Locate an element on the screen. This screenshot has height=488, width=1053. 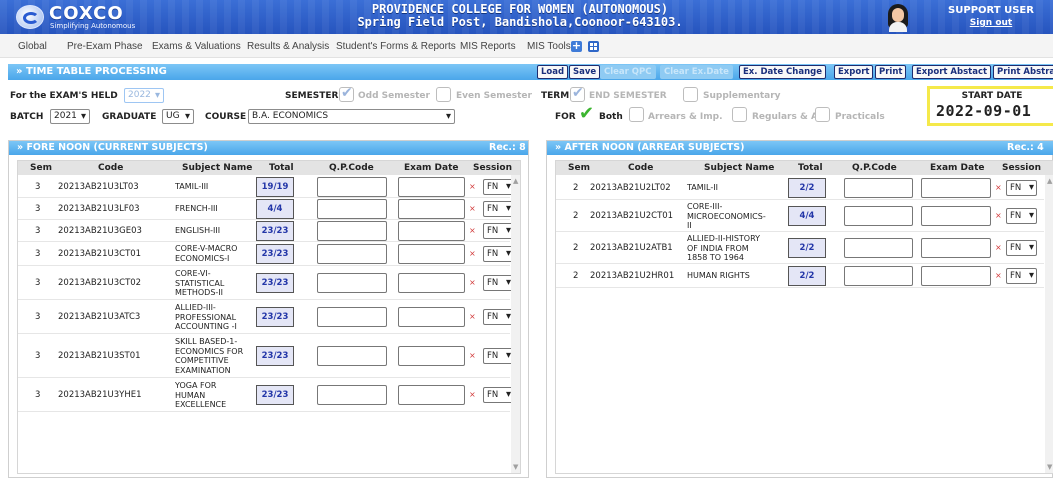
start-date-box: START DATE 2022-09-01 is located at coordinates (990, 106).